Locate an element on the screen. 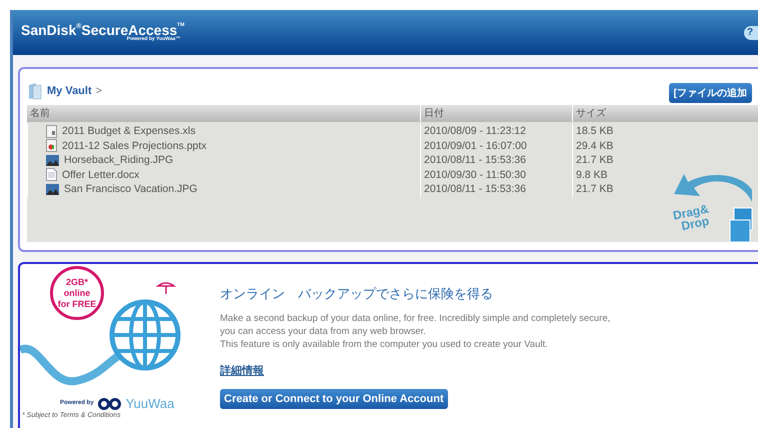 The height and width of the screenshot is (428, 758). description-line: Make a second backup of your data online, for free. Incredibly simple and completely secure, is located at coordinates (415, 318).